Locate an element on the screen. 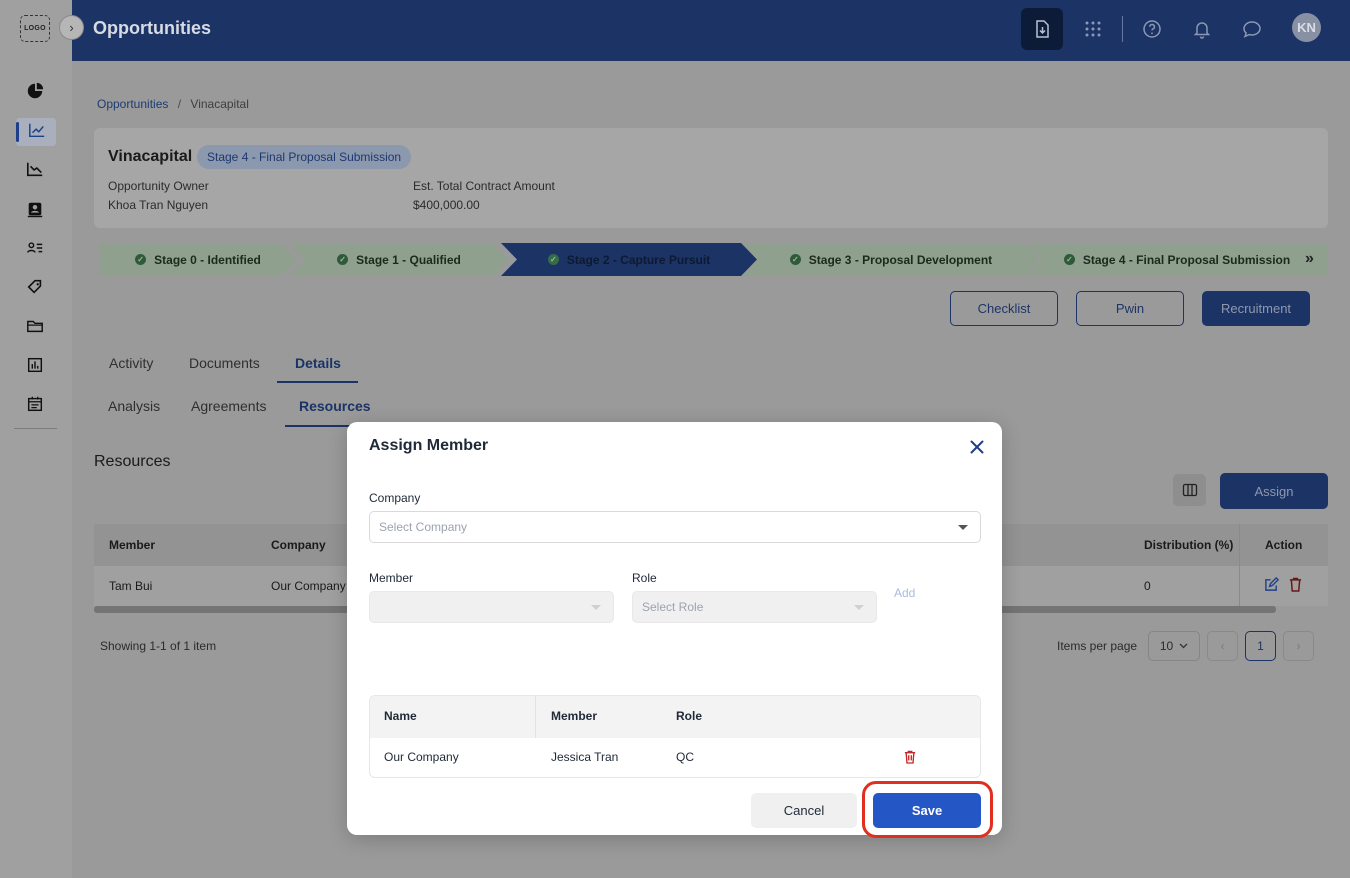 The image size is (1350, 878). sidebar-expand-button: › is located at coordinates (71, 27).